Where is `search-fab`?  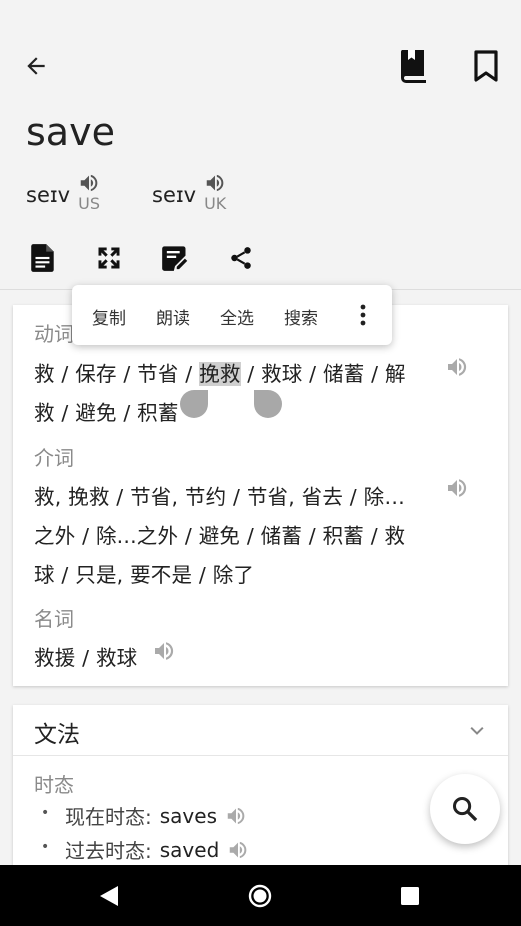 search-fab is located at coordinates (465, 809).